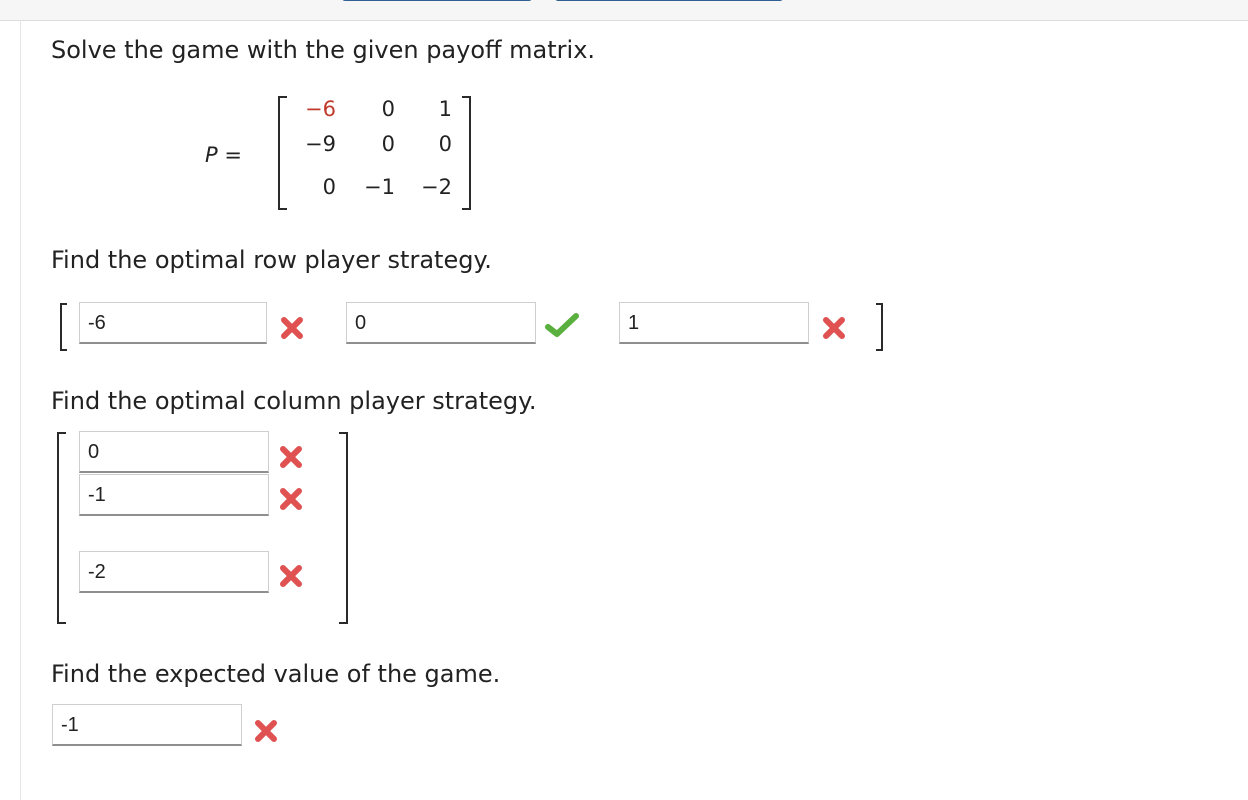  Describe the element at coordinates (294, 401) in the screenshot. I see `column-strategy-prompt: Find the optimal column player strategy.` at that location.